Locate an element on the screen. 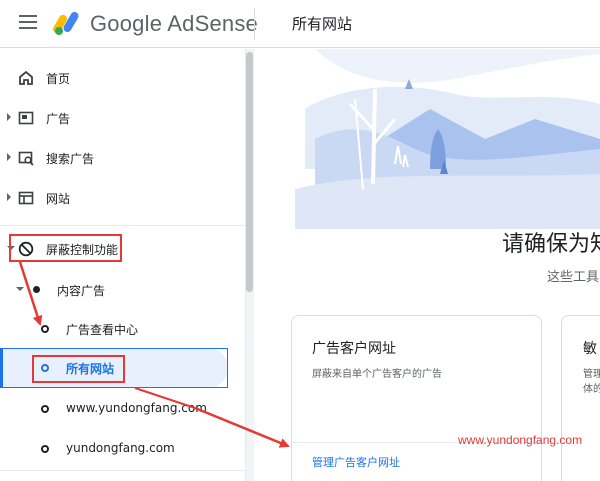  sidebar-item-site: www.yundongfang.com is located at coordinates (122, 409).